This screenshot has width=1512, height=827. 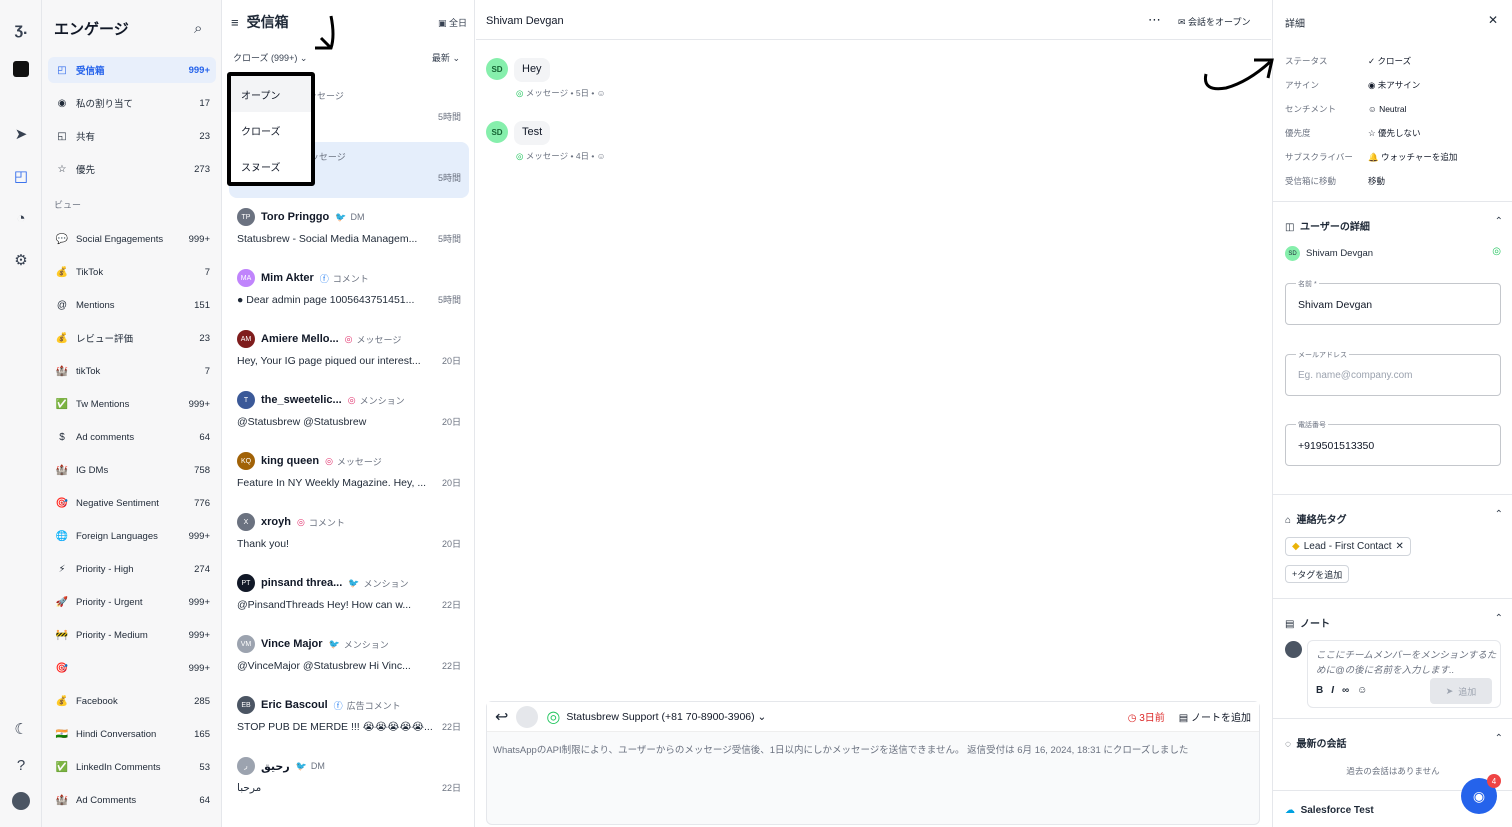 What do you see at coordinates (1394, 133) in the screenshot?
I see `property-value: ☆ 優先しない` at bounding box center [1394, 133].